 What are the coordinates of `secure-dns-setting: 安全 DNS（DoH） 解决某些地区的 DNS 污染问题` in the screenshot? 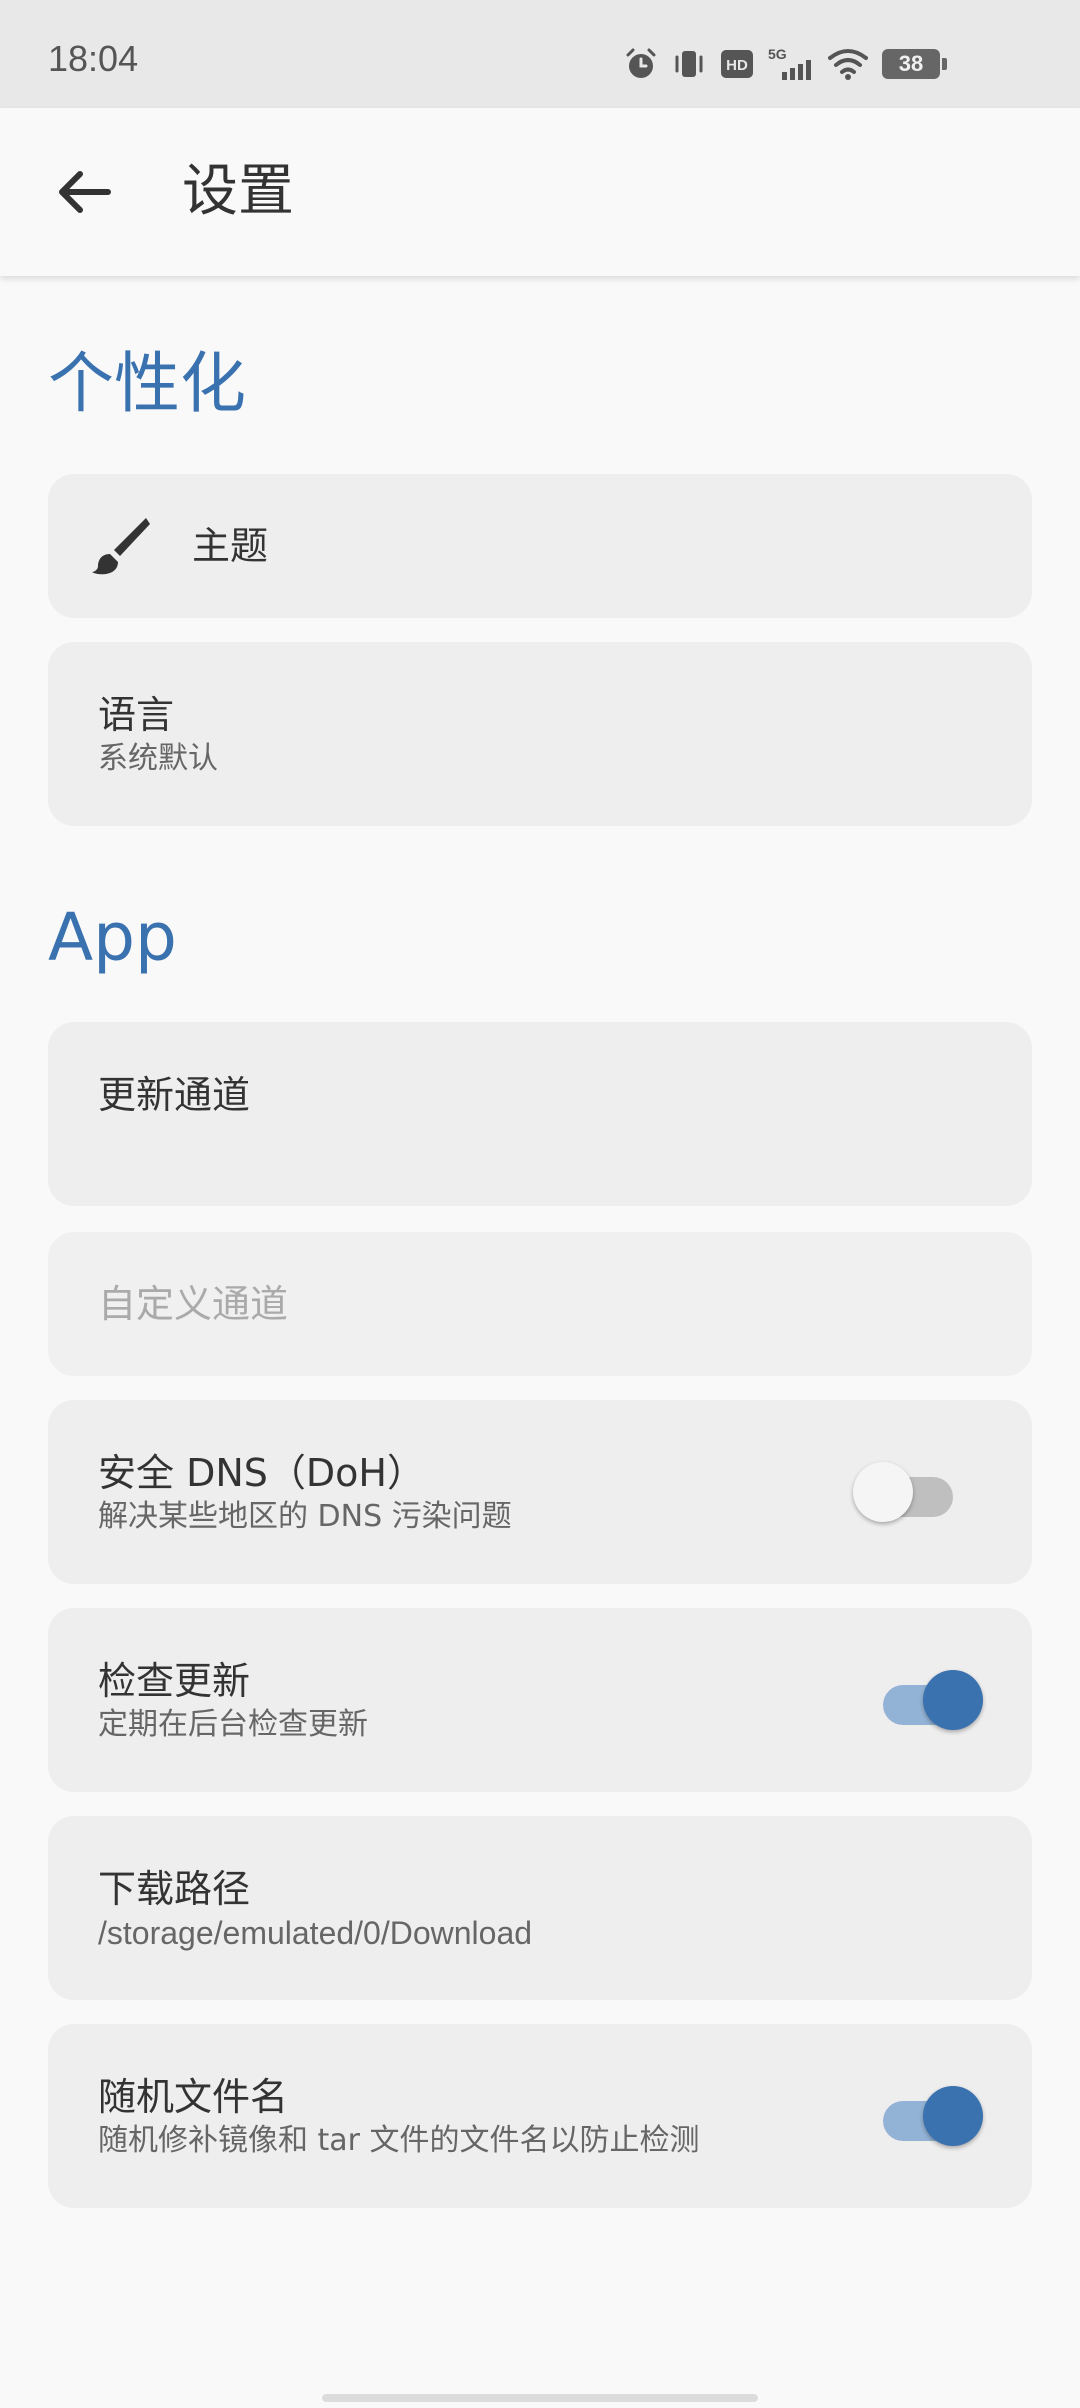 It's located at (540, 1492).